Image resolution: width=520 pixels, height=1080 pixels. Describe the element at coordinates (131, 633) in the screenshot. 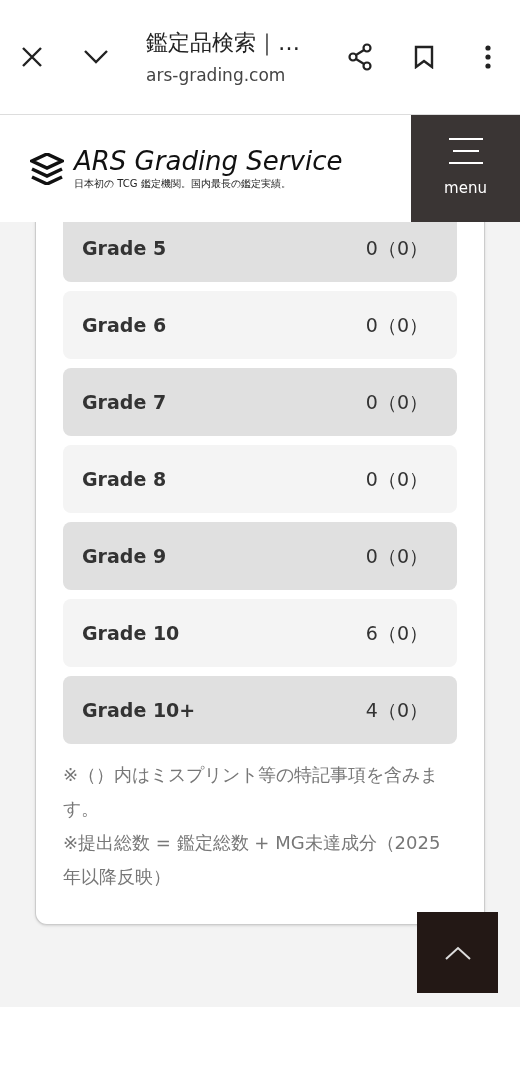

I see `grade-label: Grade 10` at that location.